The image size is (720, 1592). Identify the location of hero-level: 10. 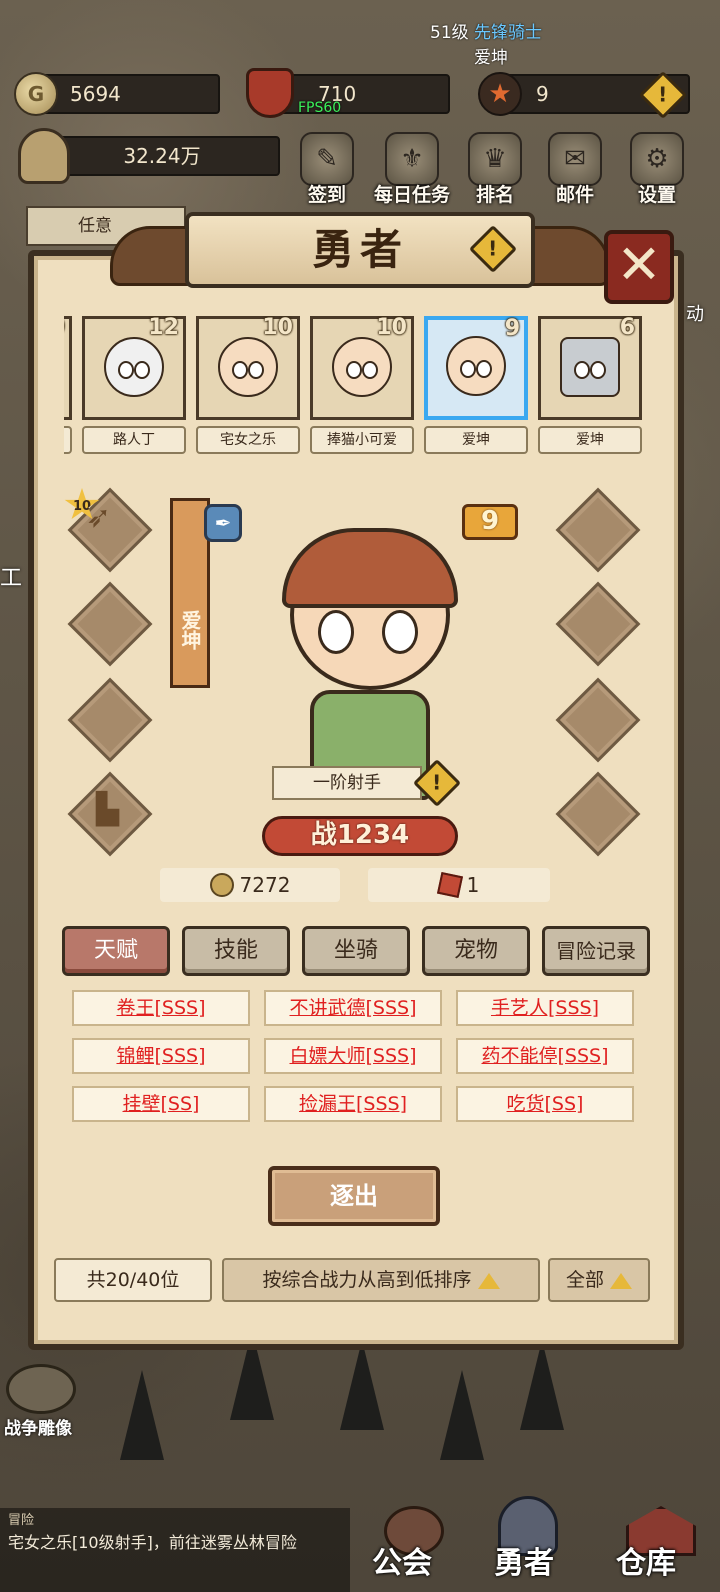
(64, 328).